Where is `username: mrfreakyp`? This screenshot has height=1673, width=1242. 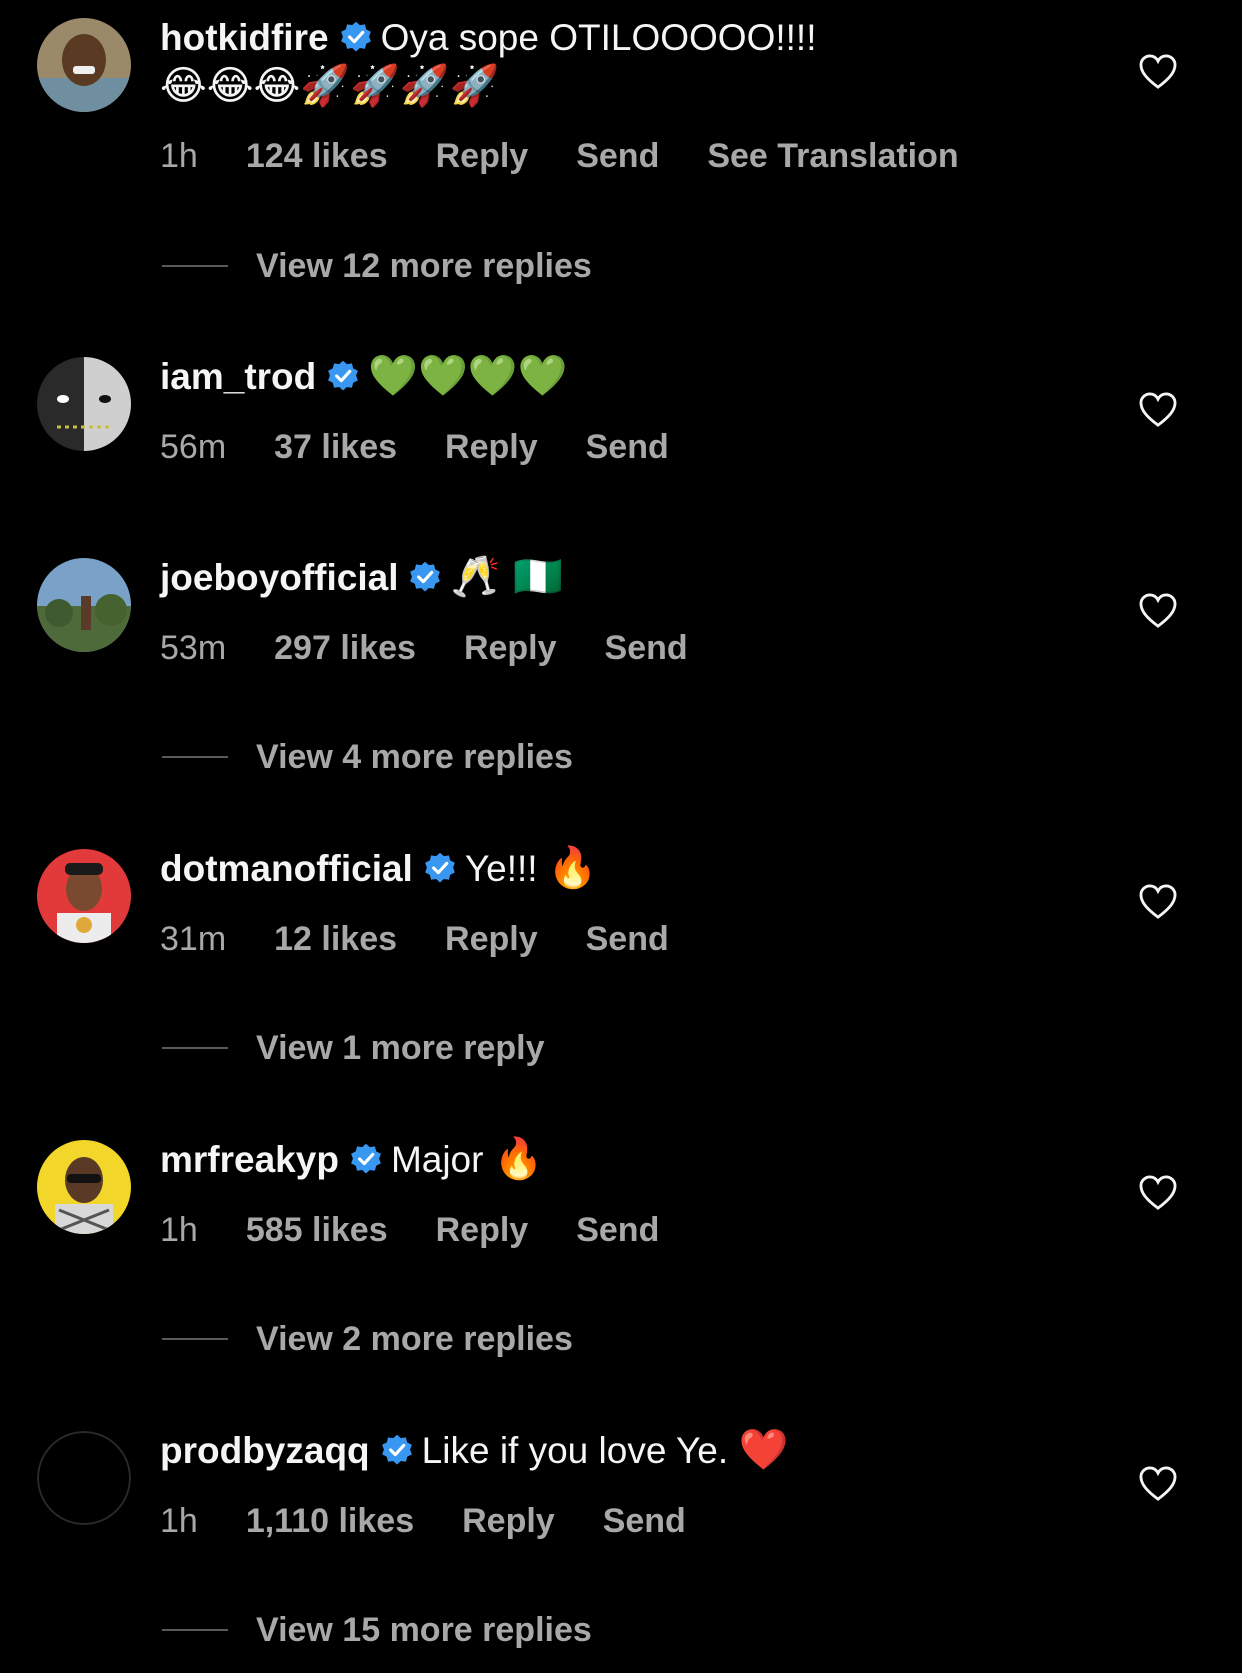
username: mrfreakyp is located at coordinates (249, 1159).